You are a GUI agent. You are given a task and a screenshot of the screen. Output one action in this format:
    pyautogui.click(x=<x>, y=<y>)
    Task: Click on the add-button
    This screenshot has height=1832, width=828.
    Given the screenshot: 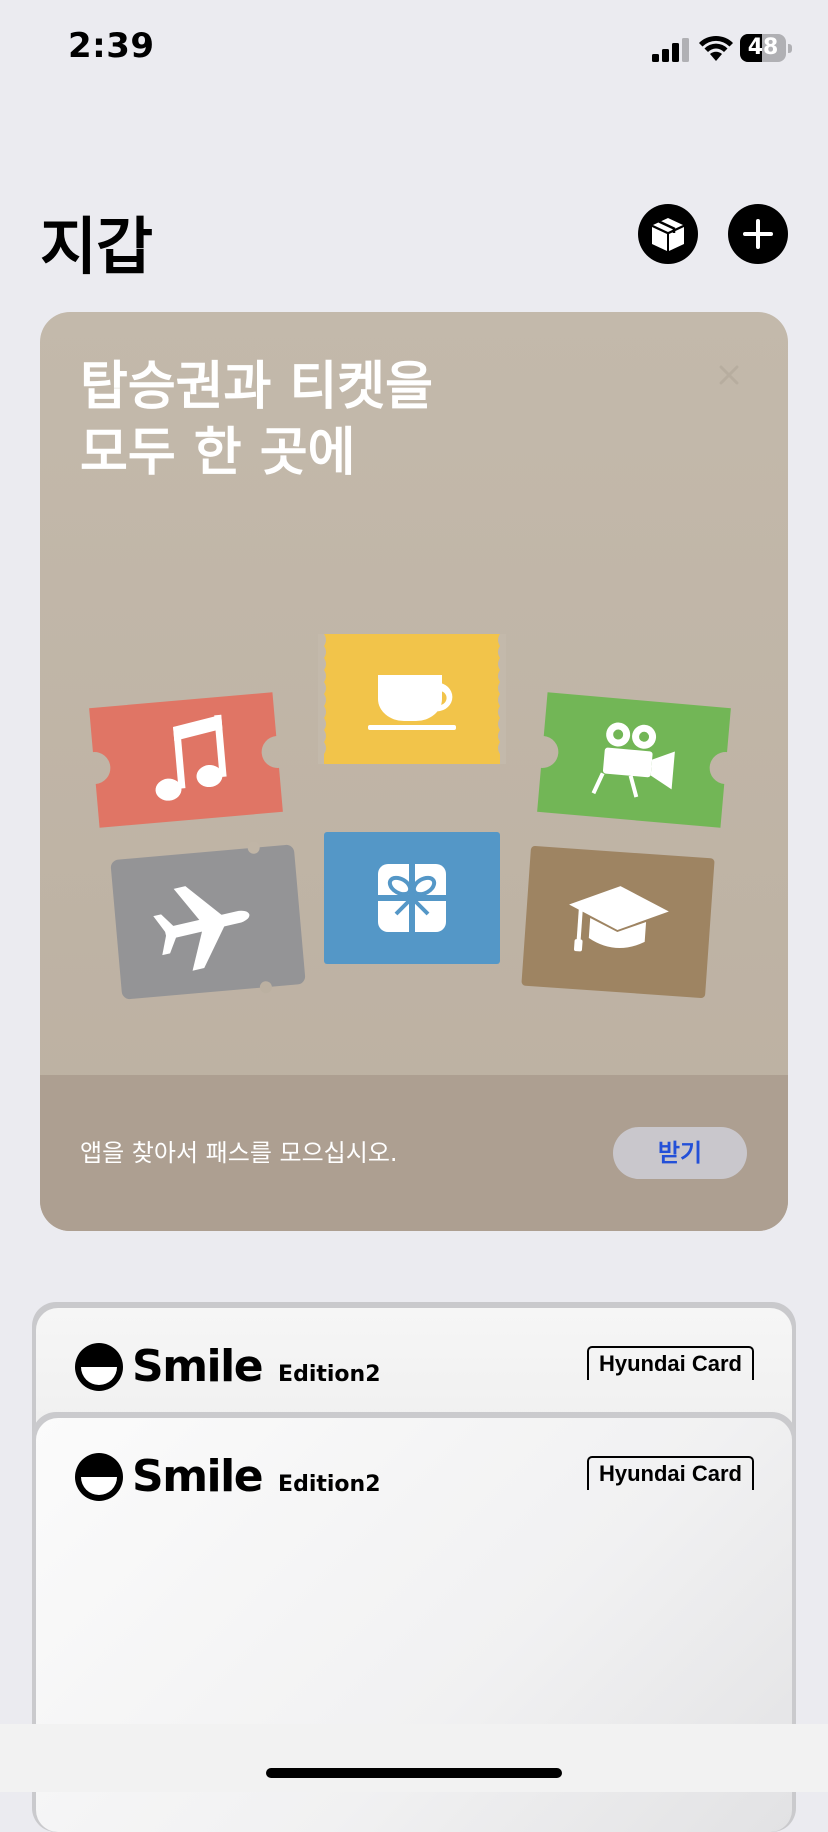 What is the action you would take?
    pyautogui.click(x=758, y=234)
    